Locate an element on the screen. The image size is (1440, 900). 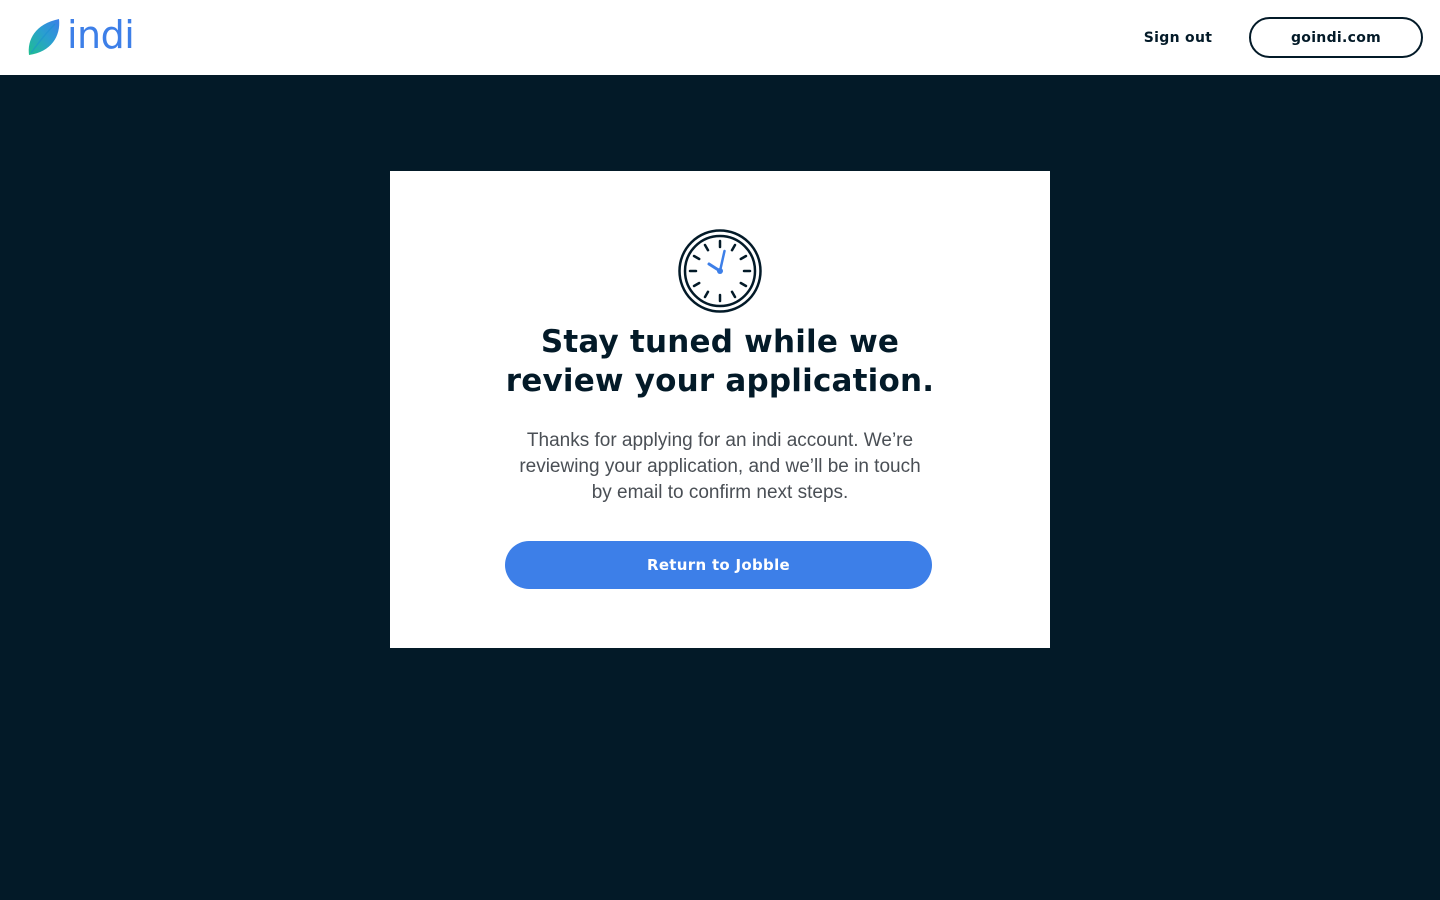
indi-logo: indi is located at coordinates (81, 35).